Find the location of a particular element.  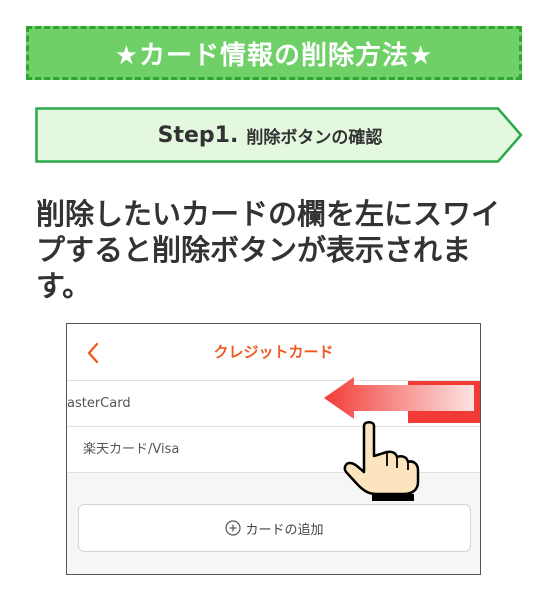

pointing-hand-icon is located at coordinates (381, 461).